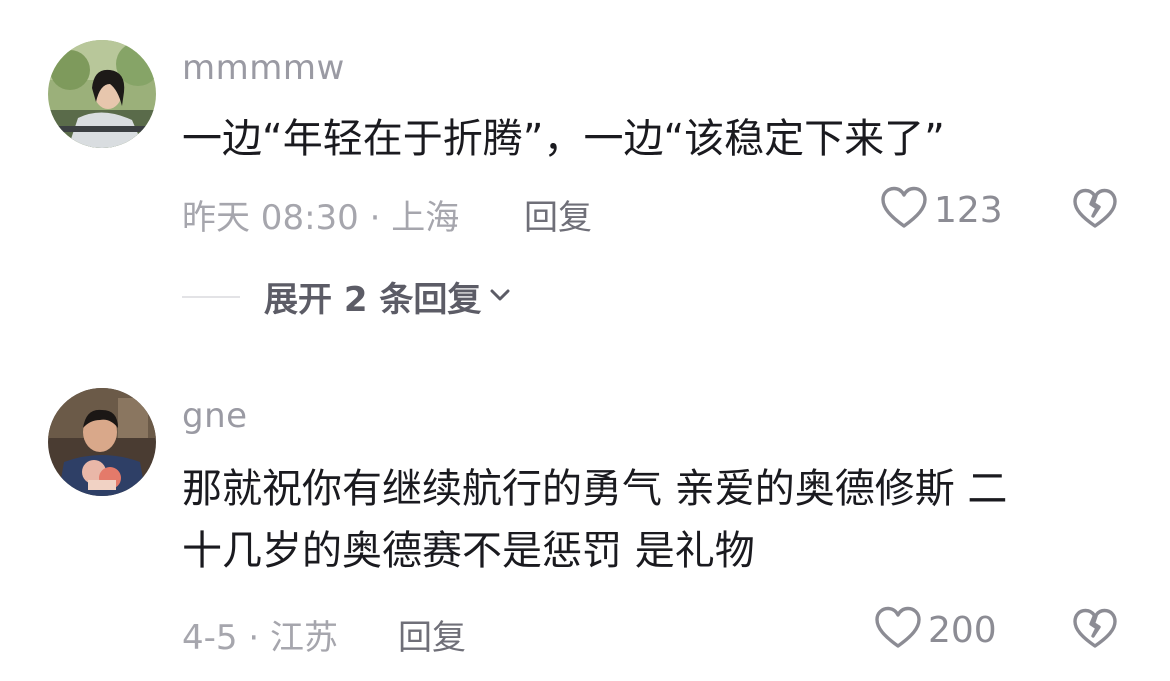 The height and width of the screenshot is (681, 1170). I want to click on comment-text: 一边“年轻在于折腾”，一边“该稳定下来了”, so click(563, 139).